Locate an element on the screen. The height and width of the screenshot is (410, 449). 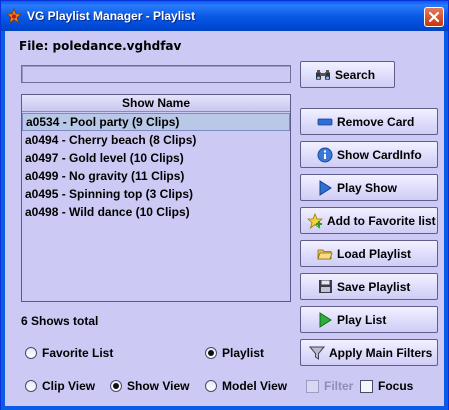
info-icon is located at coordinates (325, 155).